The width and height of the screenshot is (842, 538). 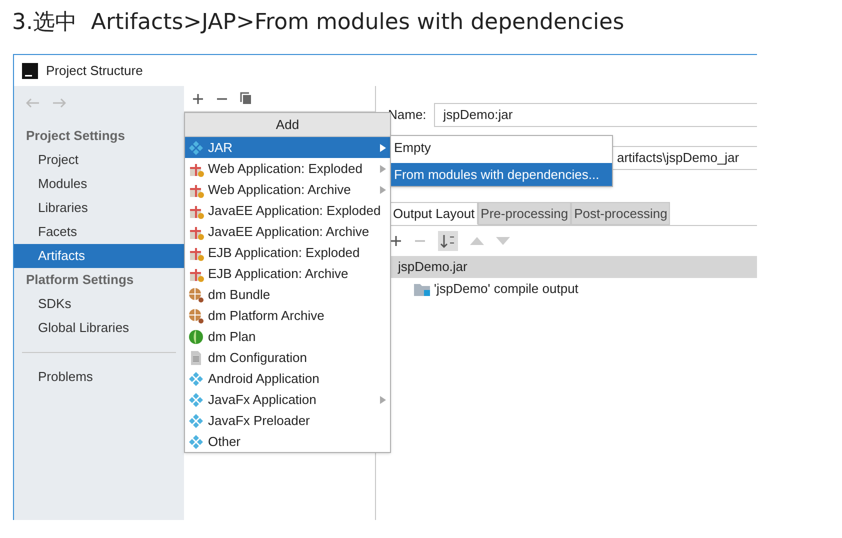 What do you see at coordinates (595, 115) in the screenshot?
I see `name-field: jspDemo:jar` at bounding box center [595, 115].